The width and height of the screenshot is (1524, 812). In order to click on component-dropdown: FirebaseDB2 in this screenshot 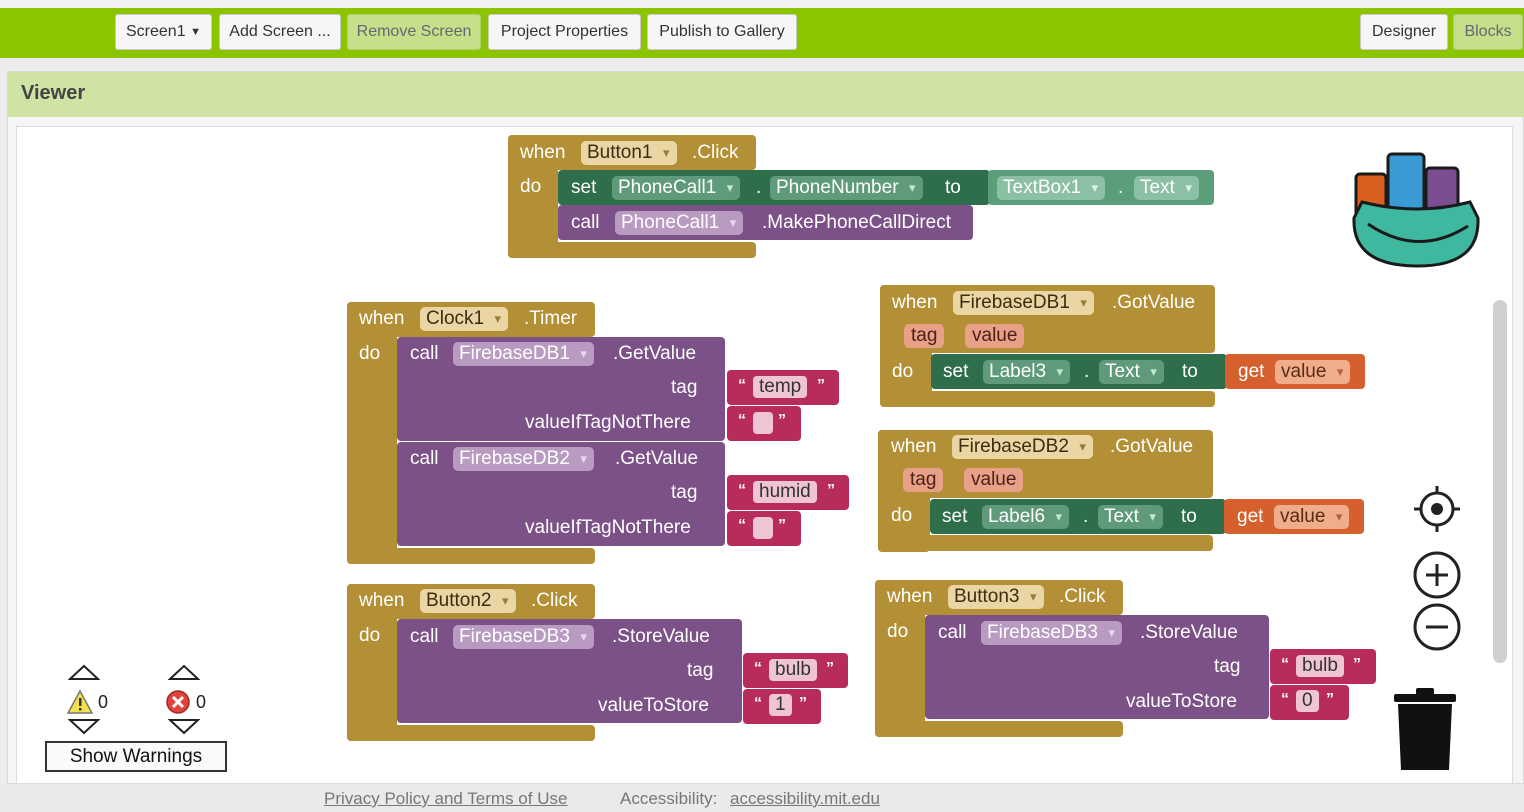, I will do `click(1022, 447)`.